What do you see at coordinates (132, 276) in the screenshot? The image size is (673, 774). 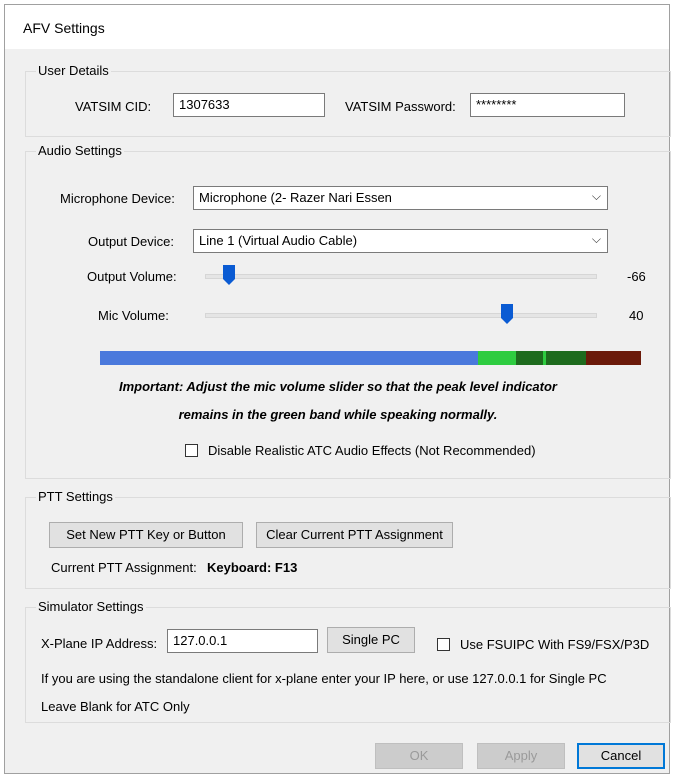 I see `output-volume-label: Output Volume:` at bounding box center [132, 276].